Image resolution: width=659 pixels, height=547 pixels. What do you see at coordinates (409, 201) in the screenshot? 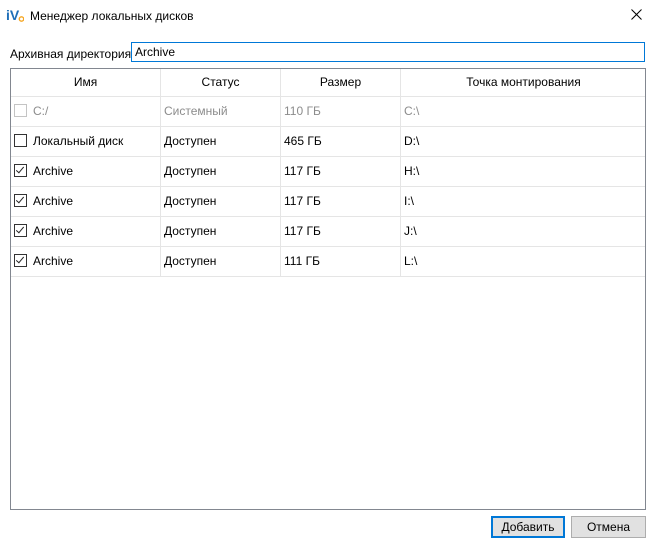
I see `cell-mount: I:\` at bounding box center [409, 201].